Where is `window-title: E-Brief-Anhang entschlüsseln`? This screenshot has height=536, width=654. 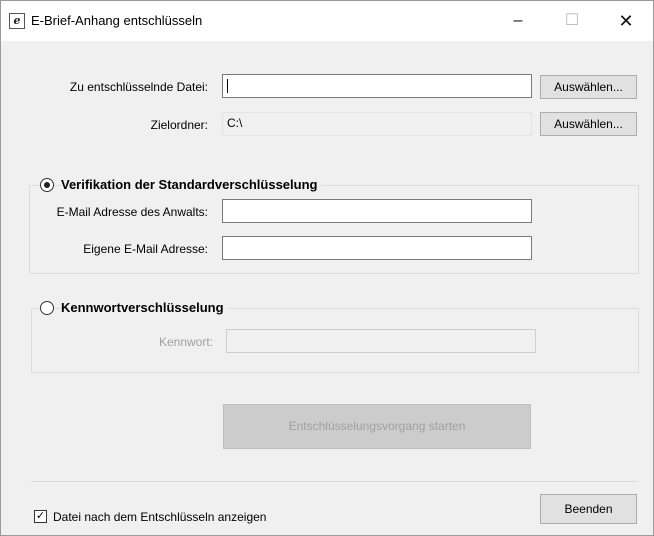 window-title: E-Brief-Anhang entschlüsseln is located at coordinates (117, 20).